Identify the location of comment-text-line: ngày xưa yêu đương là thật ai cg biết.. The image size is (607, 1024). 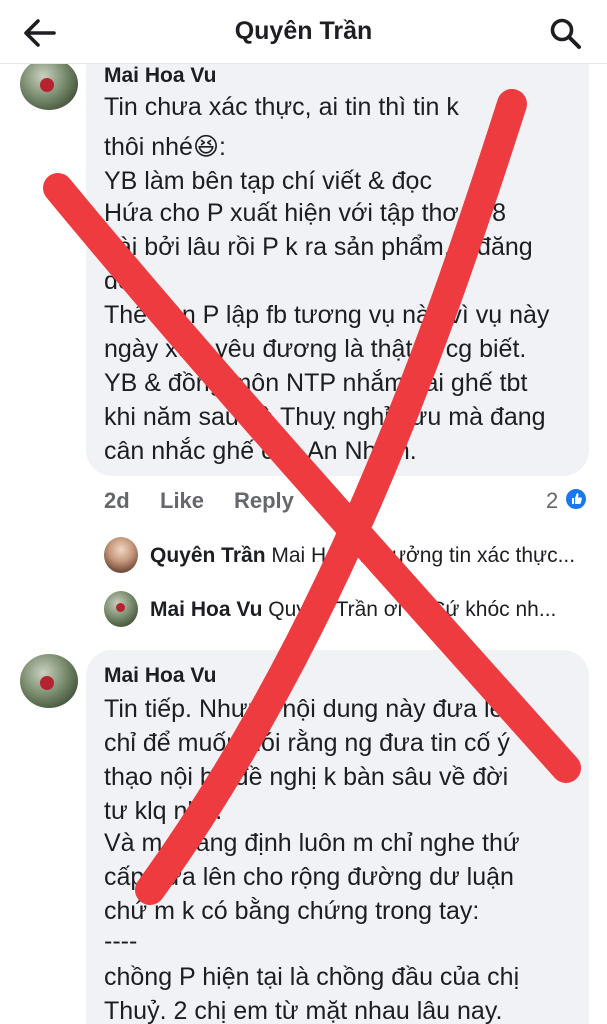
(315, 349).